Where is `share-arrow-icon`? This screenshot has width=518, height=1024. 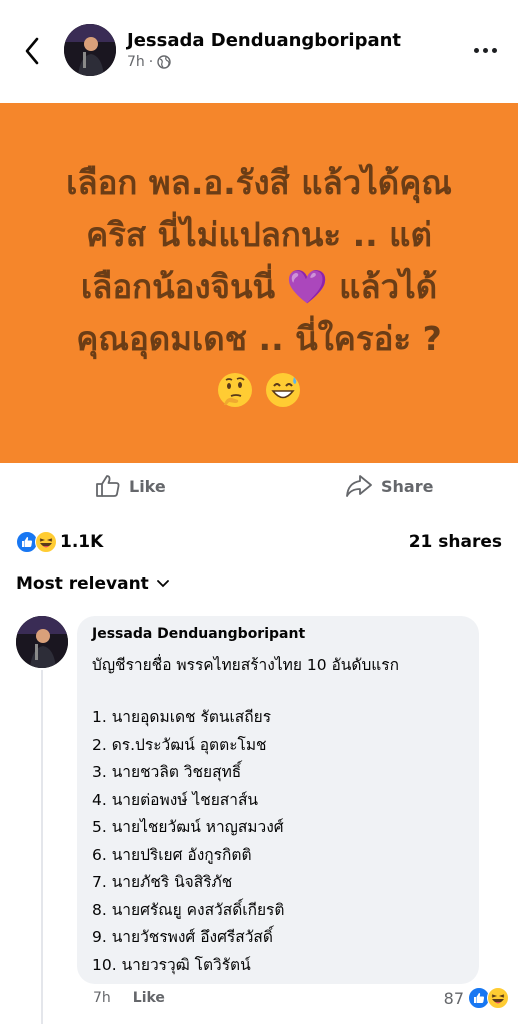 share-arrow-icon is located at coordinates (359, 486).